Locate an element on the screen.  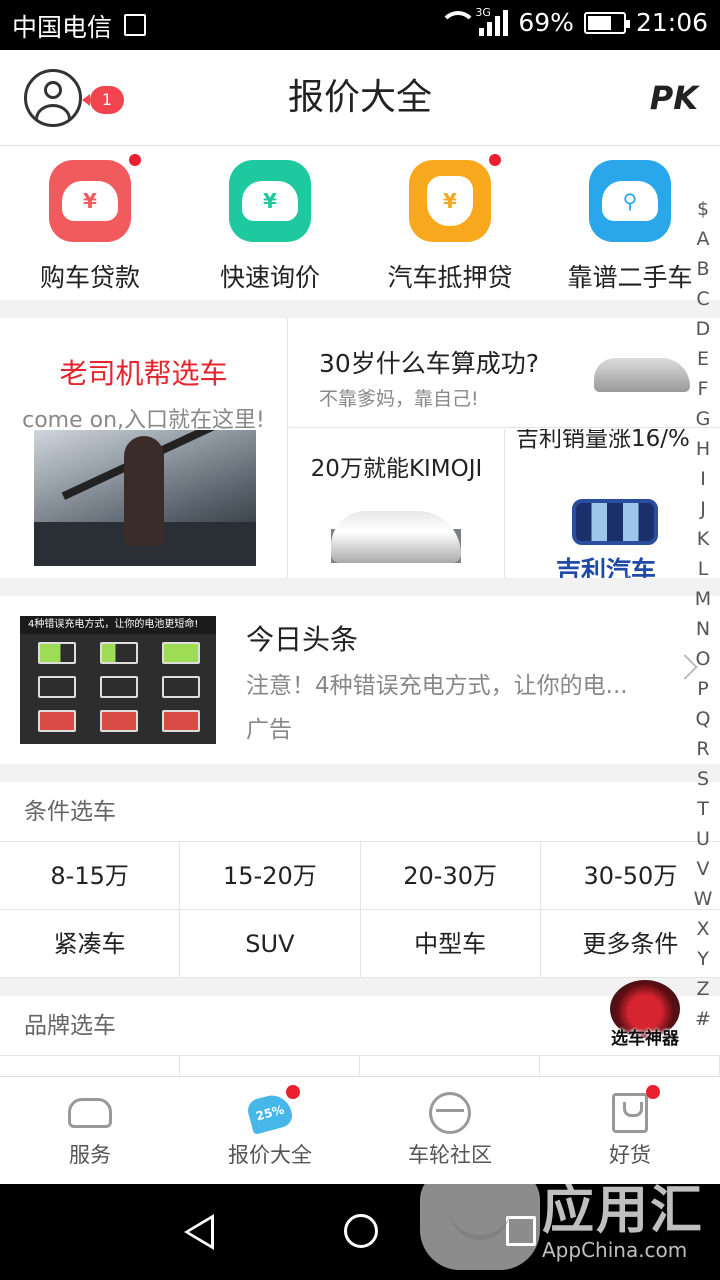
filter-price-8-15: 8-15万 is located at coordinates (90, 875).